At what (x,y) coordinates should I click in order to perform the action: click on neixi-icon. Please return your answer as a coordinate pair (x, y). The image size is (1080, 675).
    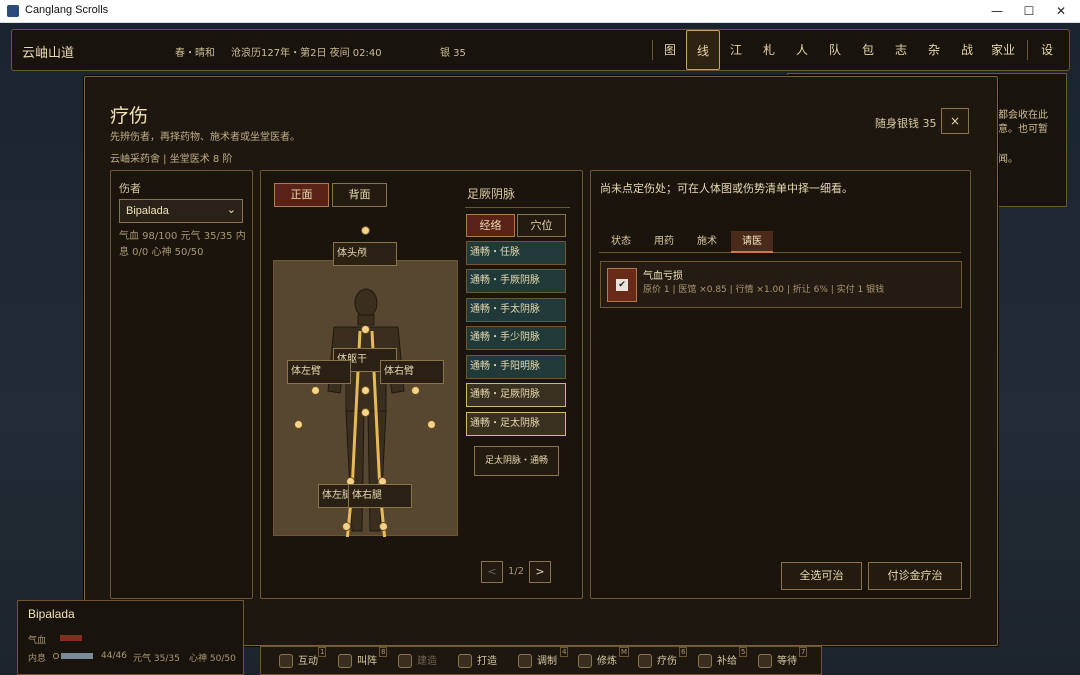
    Looking at the image, I should click on (56, 656).